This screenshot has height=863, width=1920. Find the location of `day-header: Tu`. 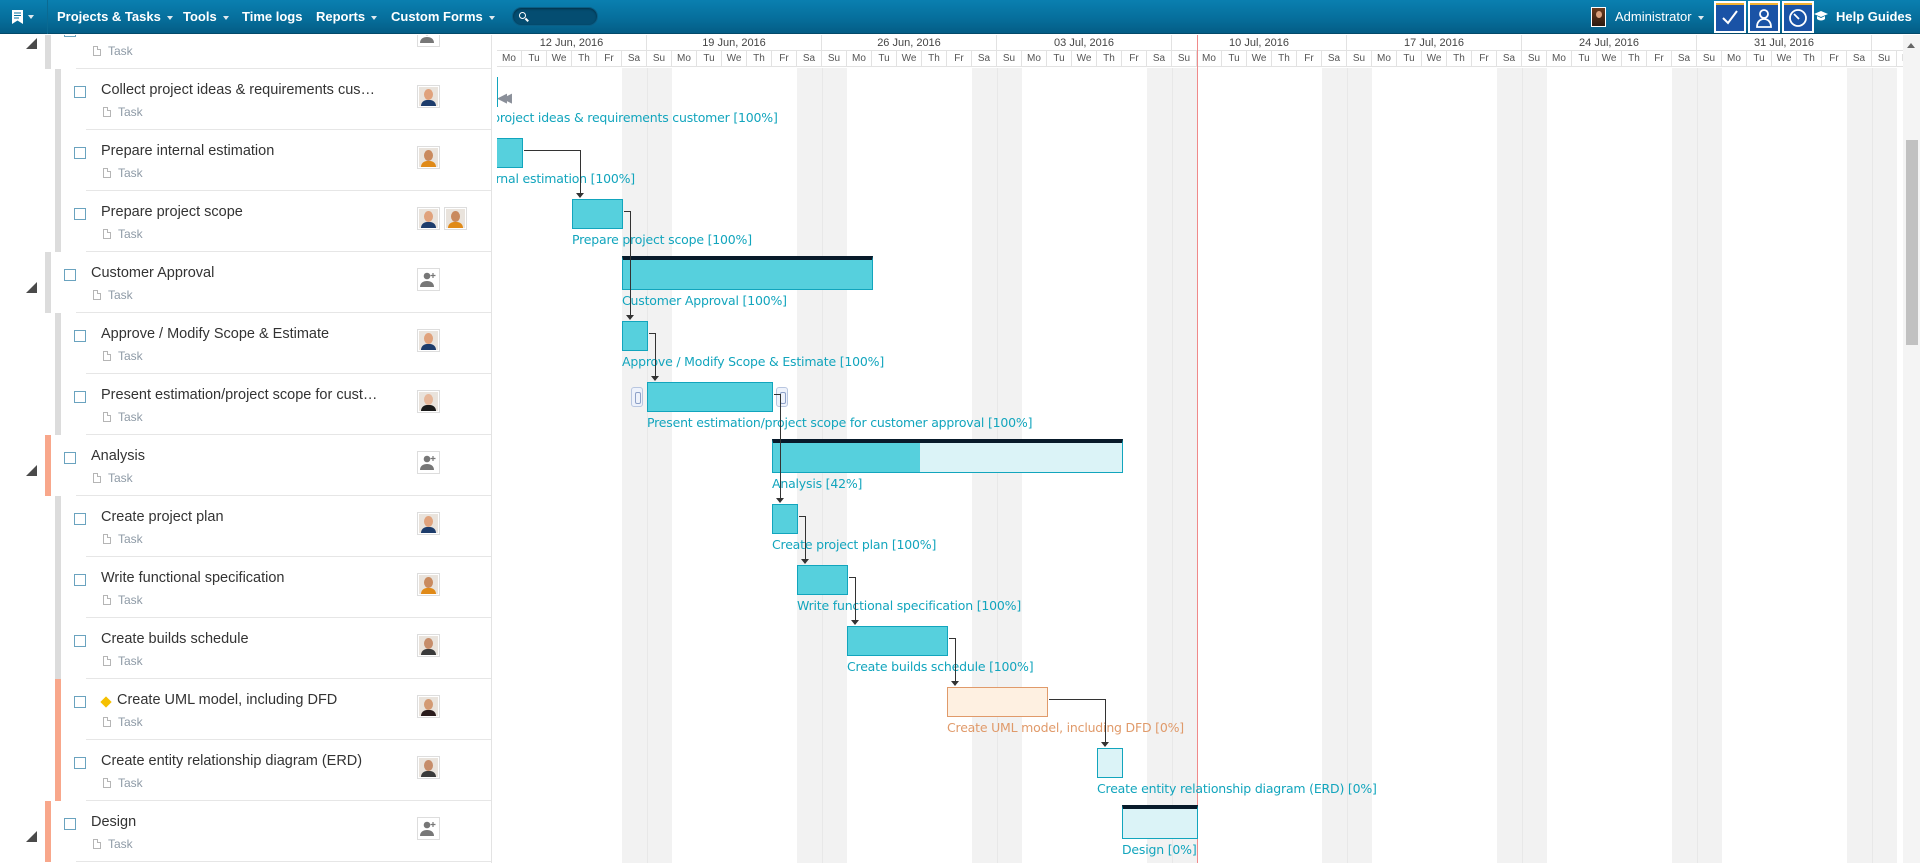

day-header: Tu is located at coordinates (1234, 59).